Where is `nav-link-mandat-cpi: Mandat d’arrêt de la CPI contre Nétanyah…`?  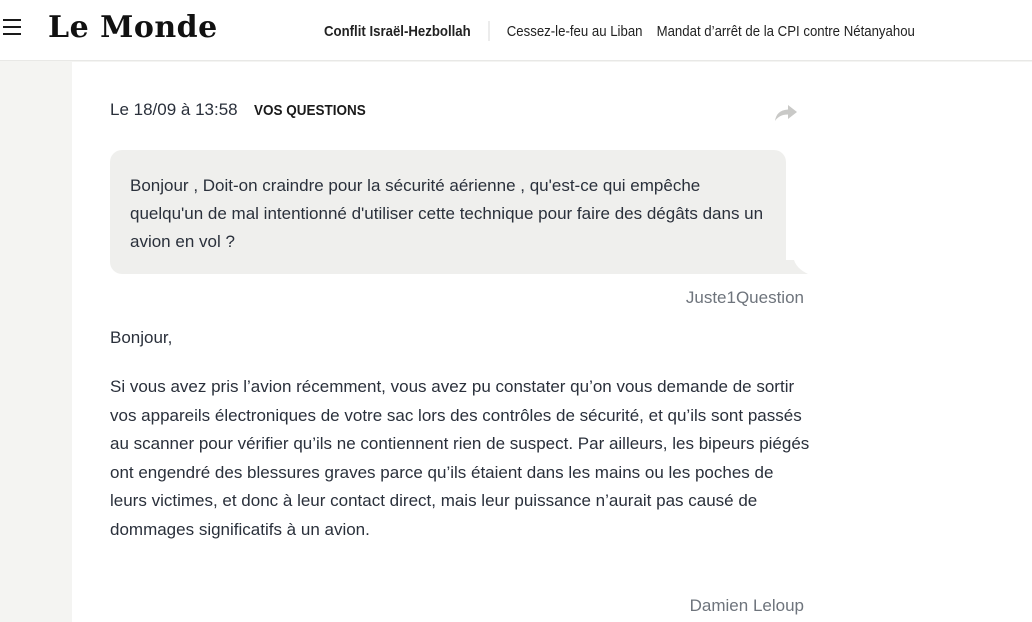
nav-link-mandat-cpi: Mandat d’arrêt de la CPI contre Nétanyah… is located at coordinates (786, 31).